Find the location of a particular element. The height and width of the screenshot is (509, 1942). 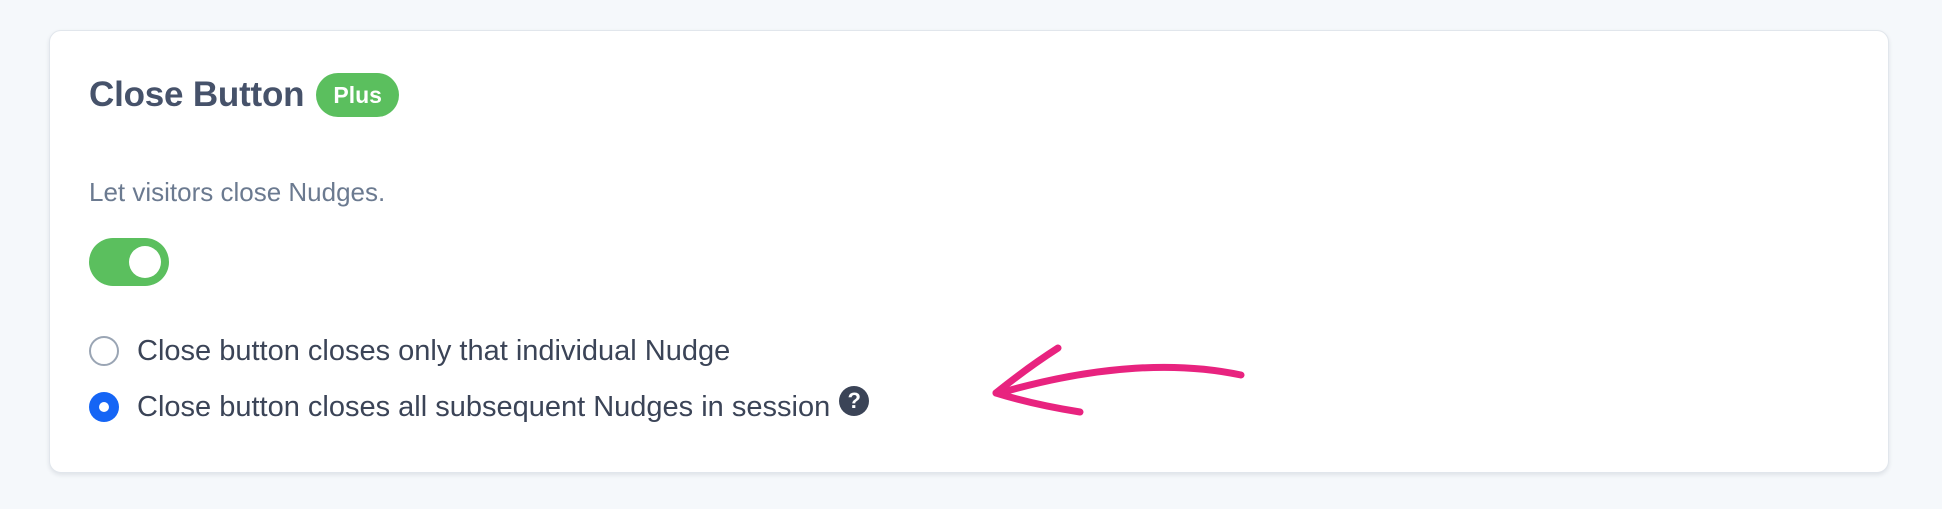

toggle-knob is located at coordinates (145, 262).